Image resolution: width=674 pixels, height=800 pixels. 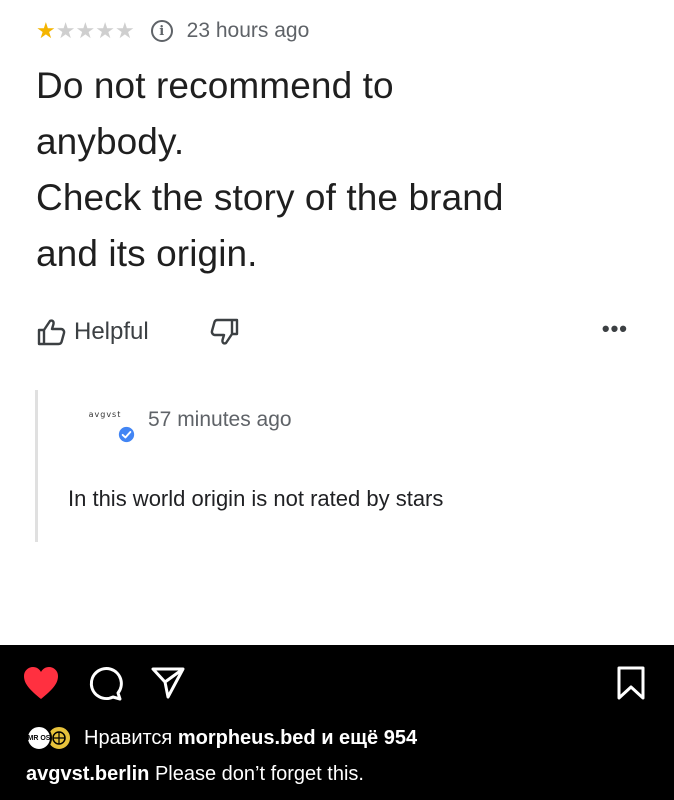 I want to click on rating-row: ★ ★ ★ ★ ★ i 23 hours ago, so click(x=172, y=31).